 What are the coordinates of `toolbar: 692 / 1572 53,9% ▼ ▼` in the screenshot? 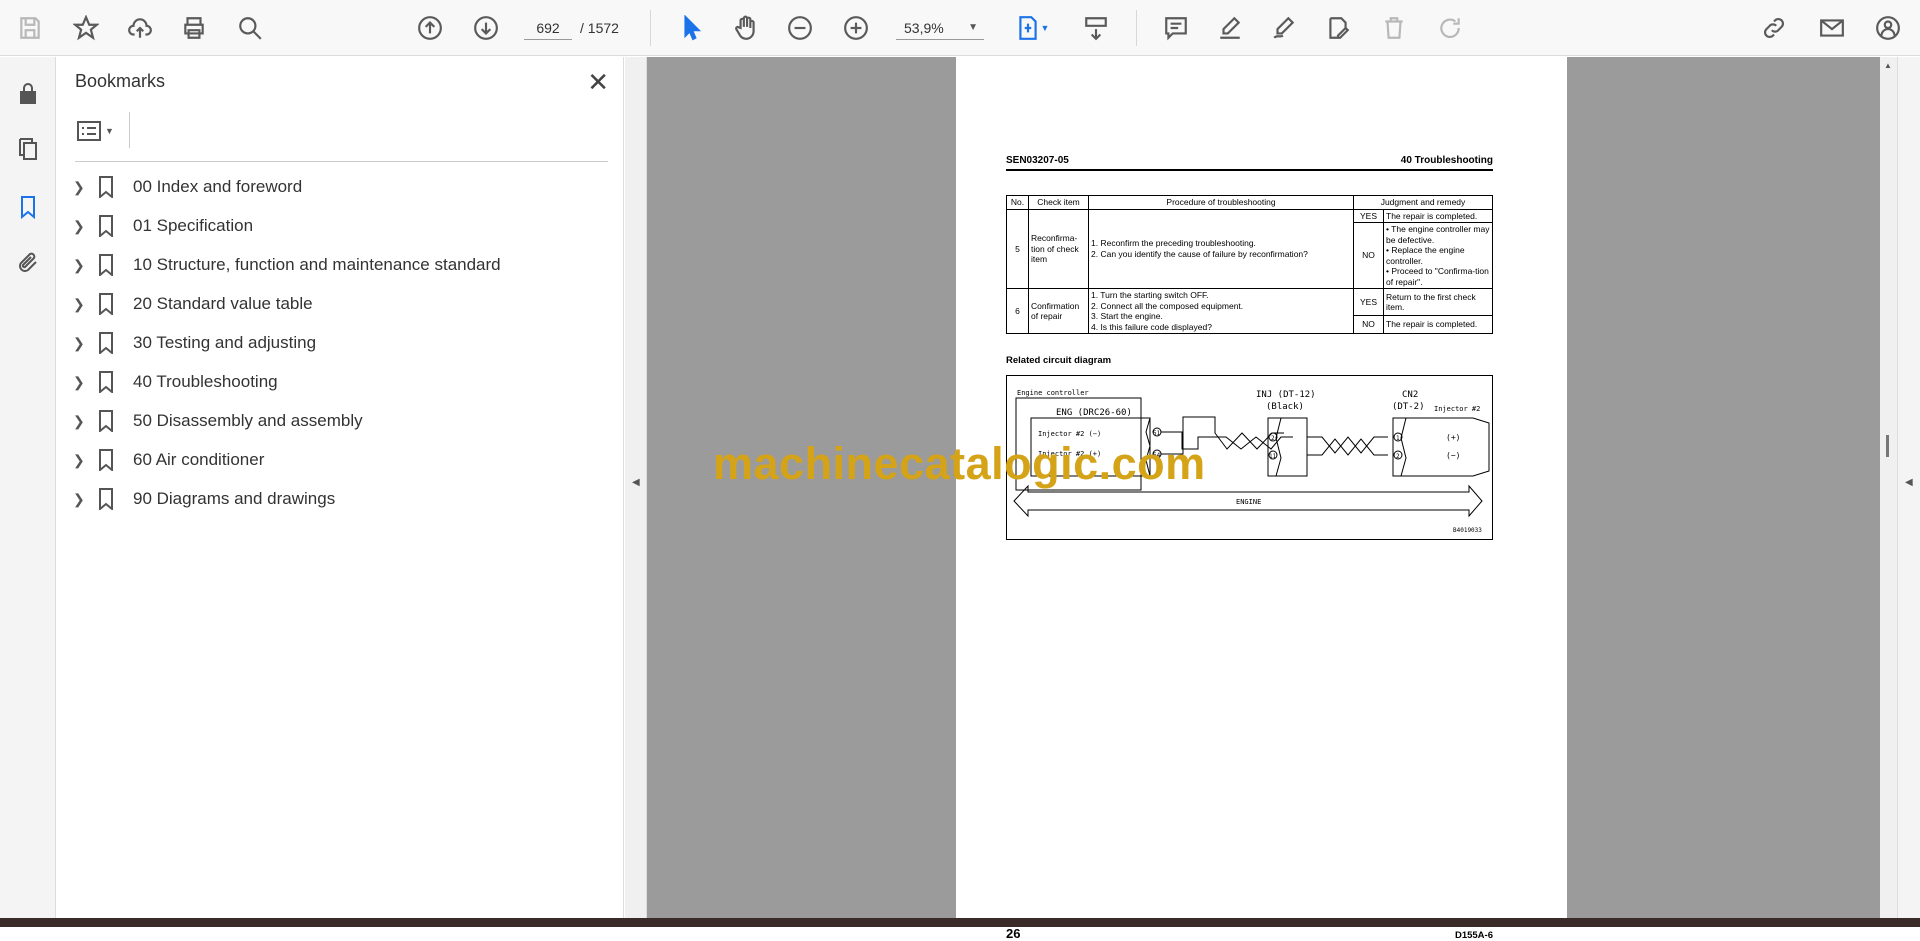 It's located at (960, 28).